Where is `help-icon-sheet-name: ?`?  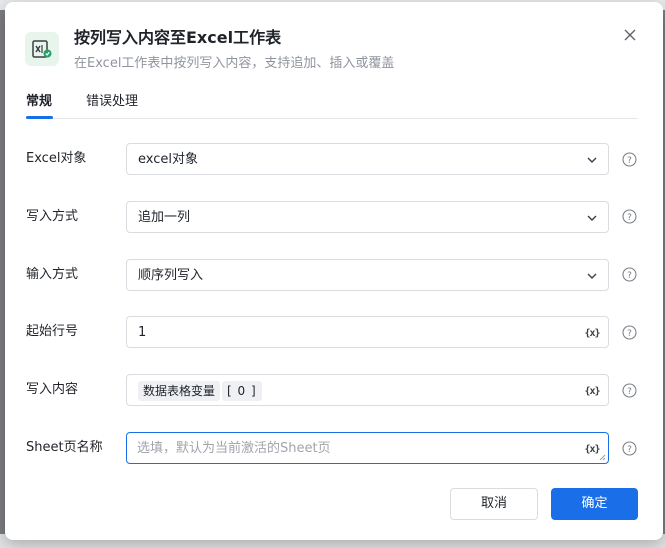 help-icon-sheet-name: ? is located at coordinates (629, 448).